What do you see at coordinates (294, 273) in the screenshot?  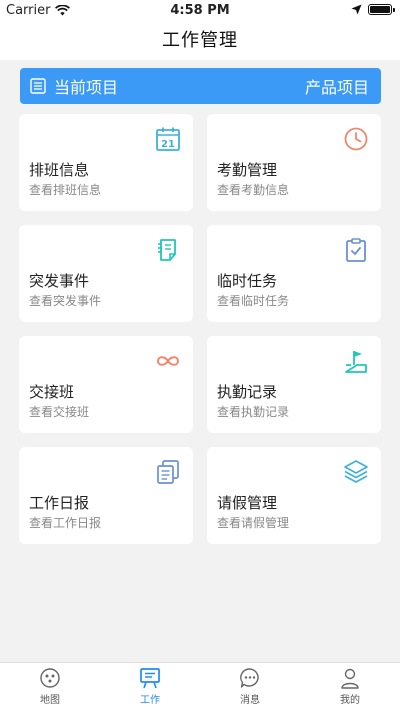 I see `card-temporary-task: 临时任务 查看临时任务` at bounding box center [294, 273].